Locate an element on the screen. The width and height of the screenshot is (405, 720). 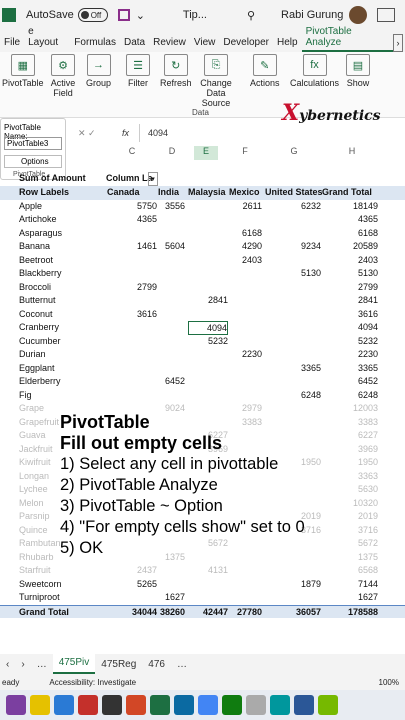
value-cell: 2841 is located at coordinates (350, 301).